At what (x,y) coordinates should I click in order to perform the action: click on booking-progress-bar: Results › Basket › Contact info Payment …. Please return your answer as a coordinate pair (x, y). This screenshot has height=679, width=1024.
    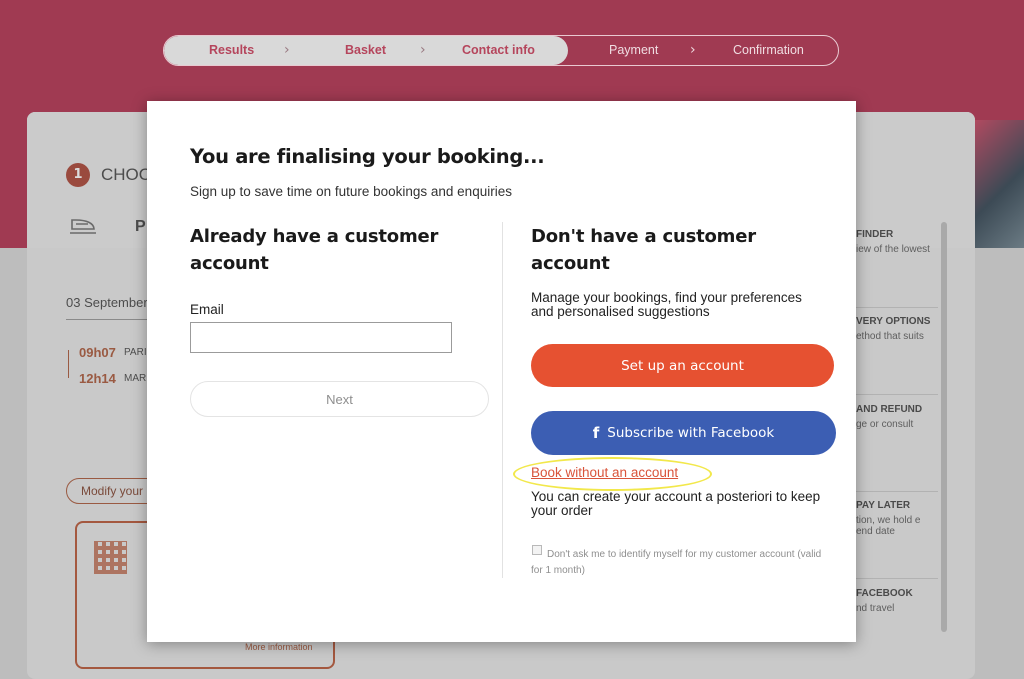
    Looking at the image, I should click on (501, 50).